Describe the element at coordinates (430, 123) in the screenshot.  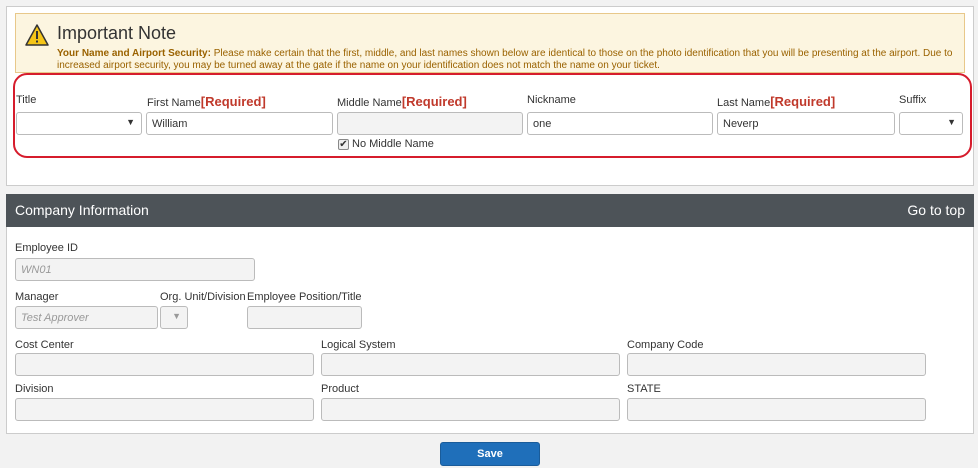
I see `middle-name-input` at that location.